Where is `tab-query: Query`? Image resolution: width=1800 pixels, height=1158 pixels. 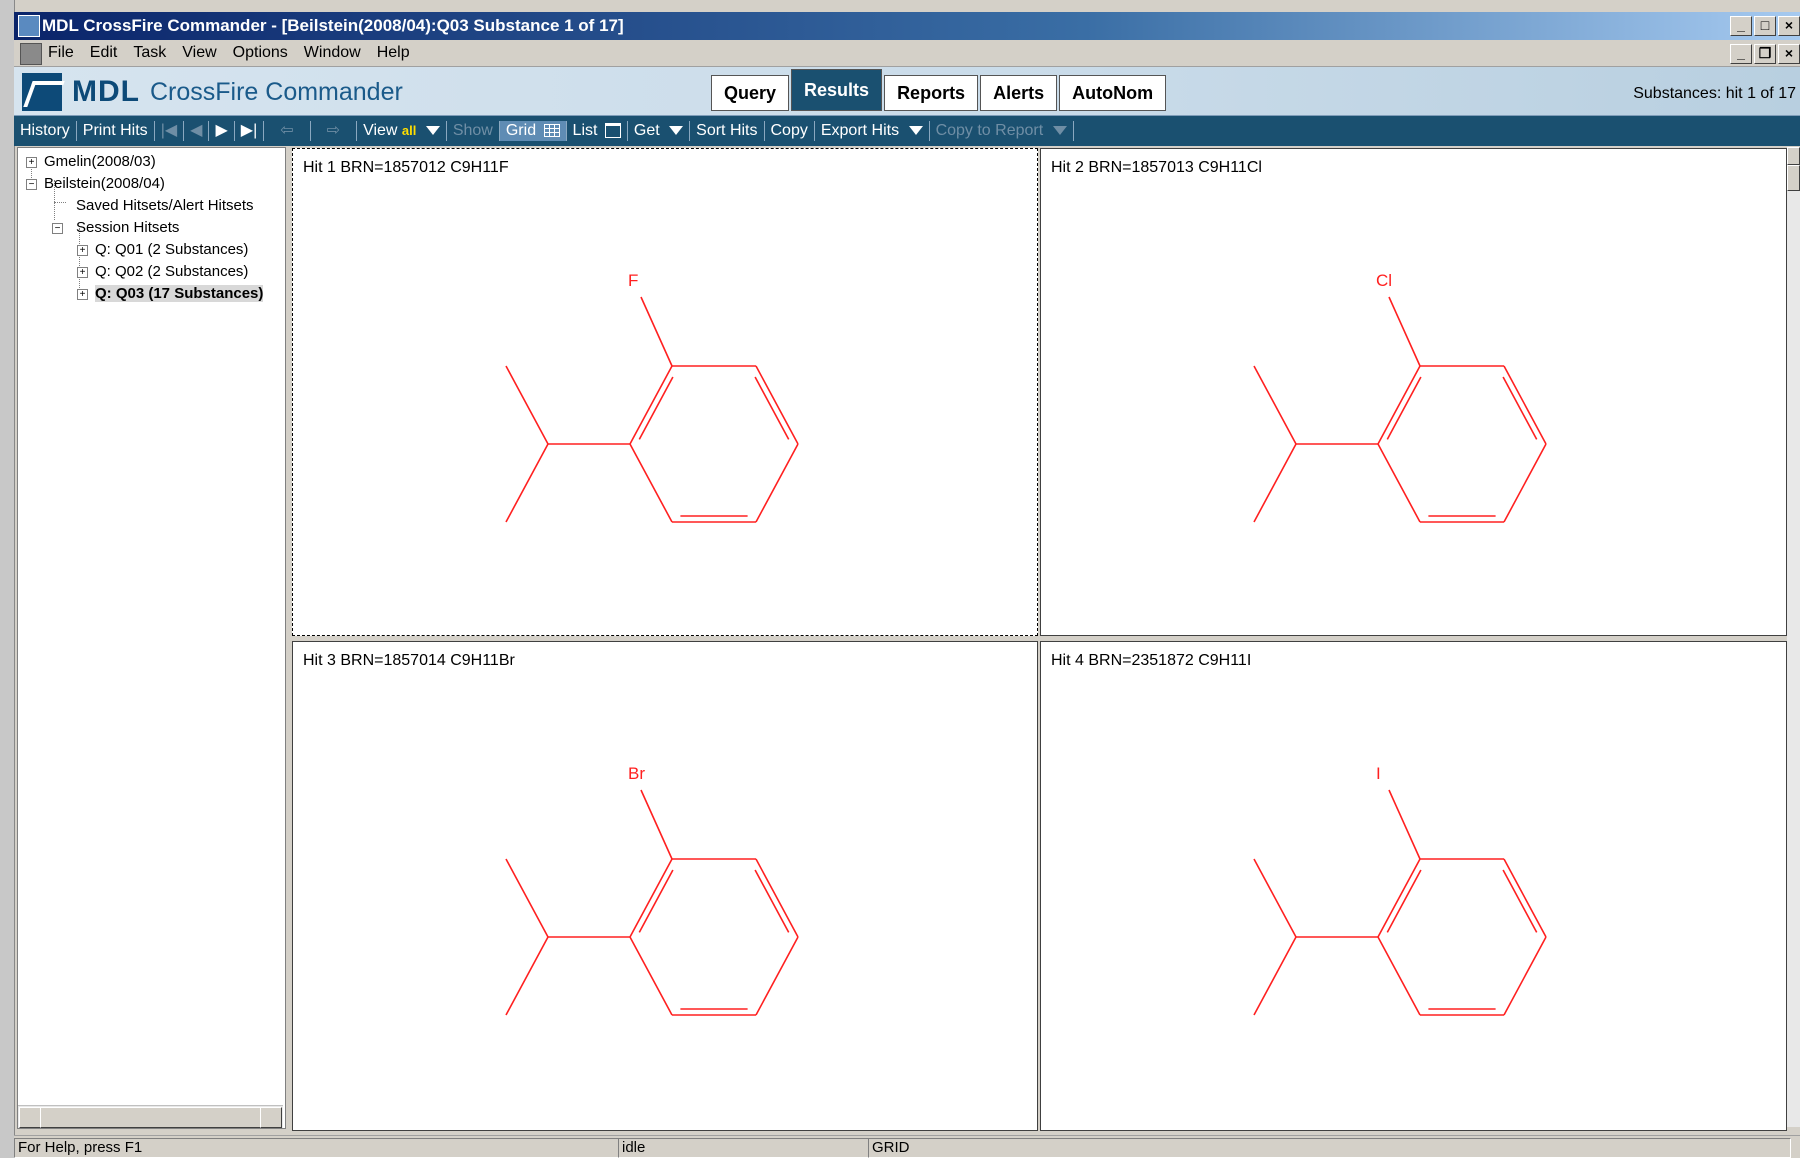
tab-query: Query is located at coordinates (750, 93).